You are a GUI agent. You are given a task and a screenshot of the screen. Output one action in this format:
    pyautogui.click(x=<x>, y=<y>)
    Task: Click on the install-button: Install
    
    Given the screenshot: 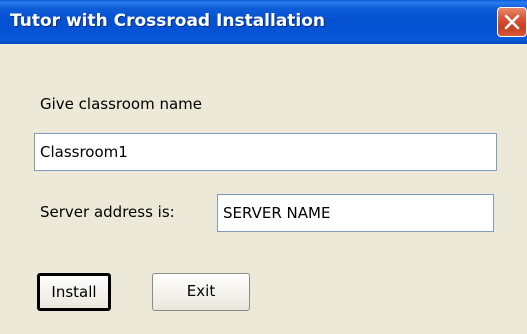 What is the action you would take?
    pyautogui.click(x=74, y=292)
    